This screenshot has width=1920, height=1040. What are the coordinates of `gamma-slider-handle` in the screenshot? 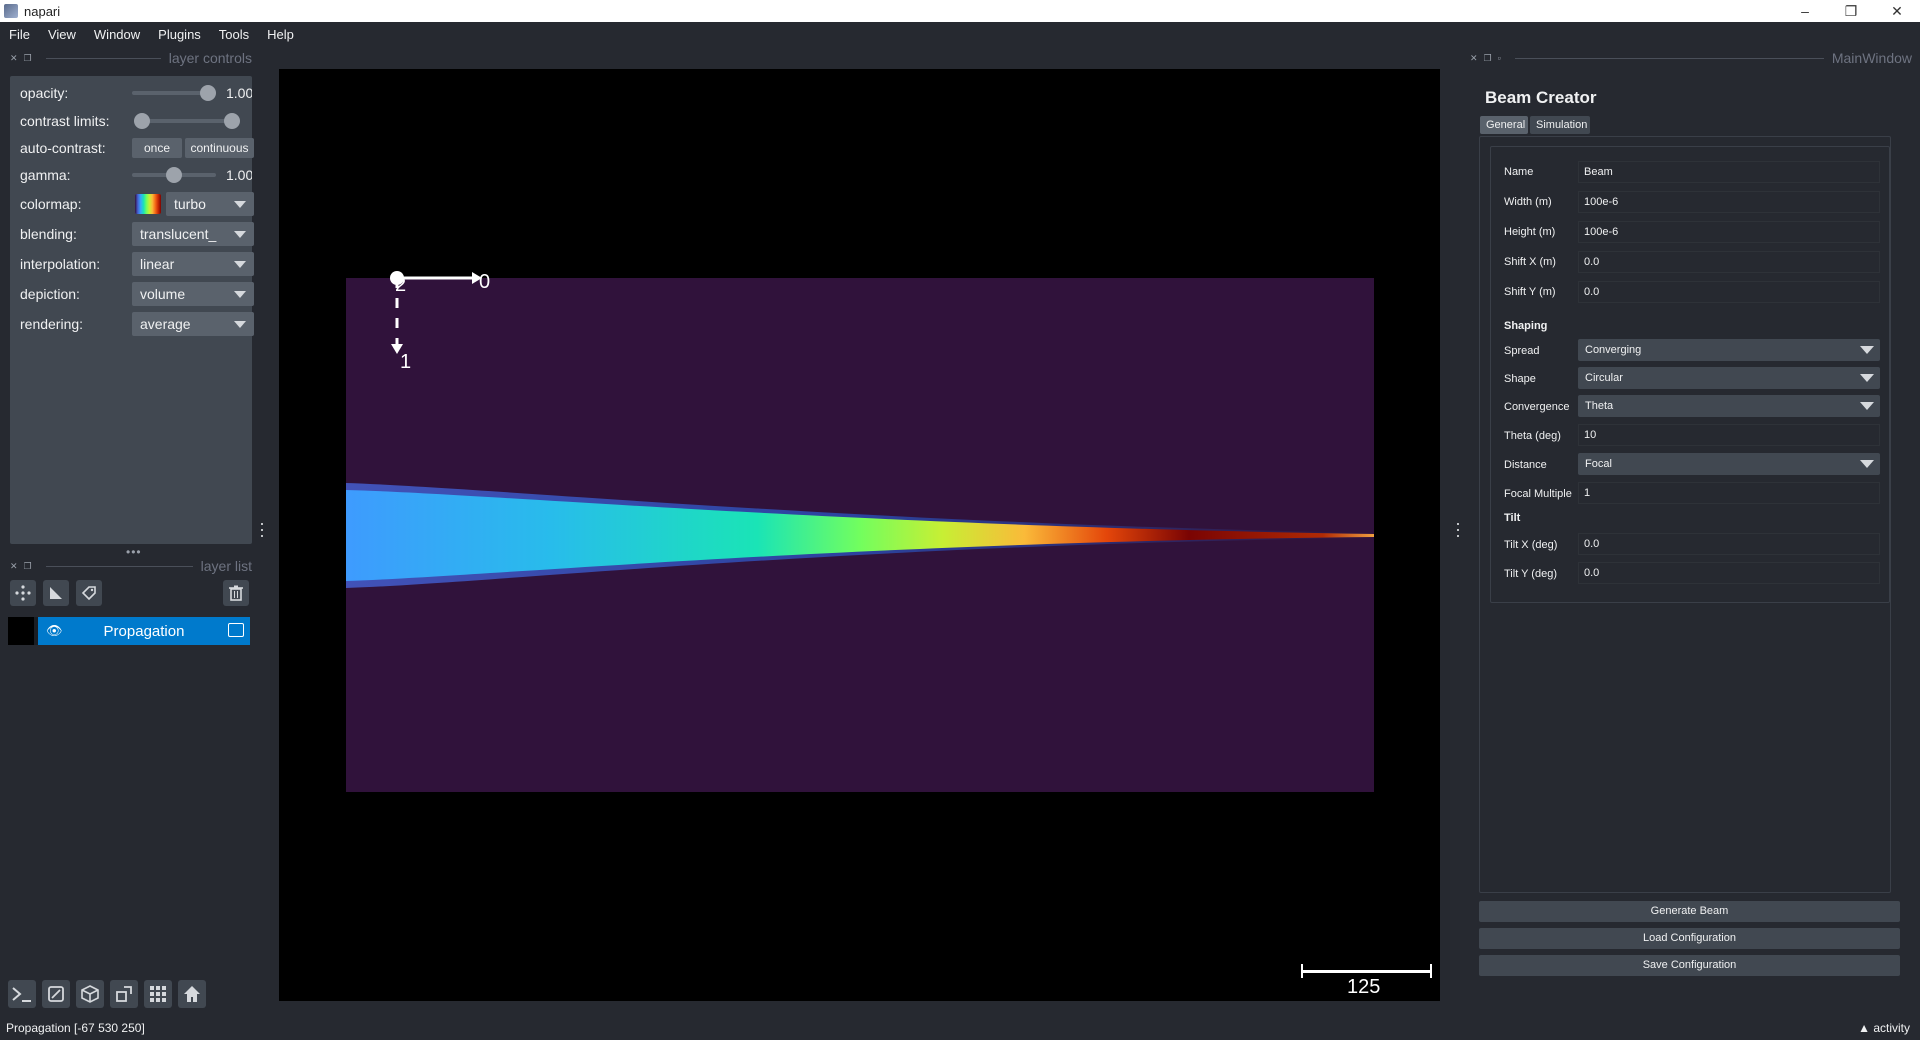 It's located at (174, 175).